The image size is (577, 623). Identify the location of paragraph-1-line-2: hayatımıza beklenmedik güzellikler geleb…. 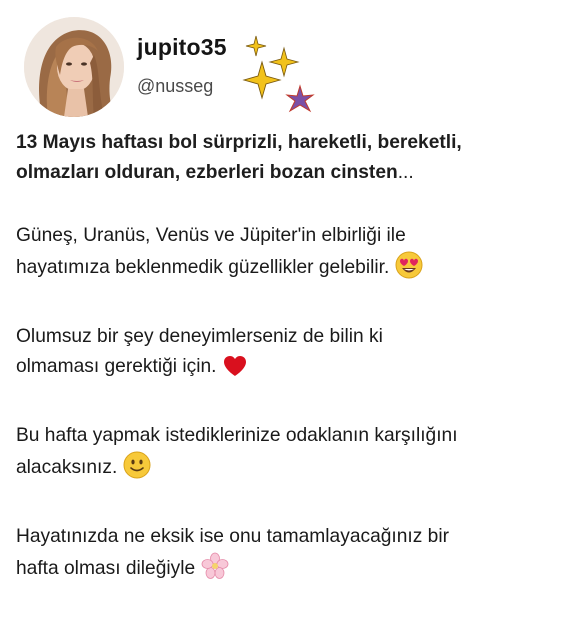
(203, 267).